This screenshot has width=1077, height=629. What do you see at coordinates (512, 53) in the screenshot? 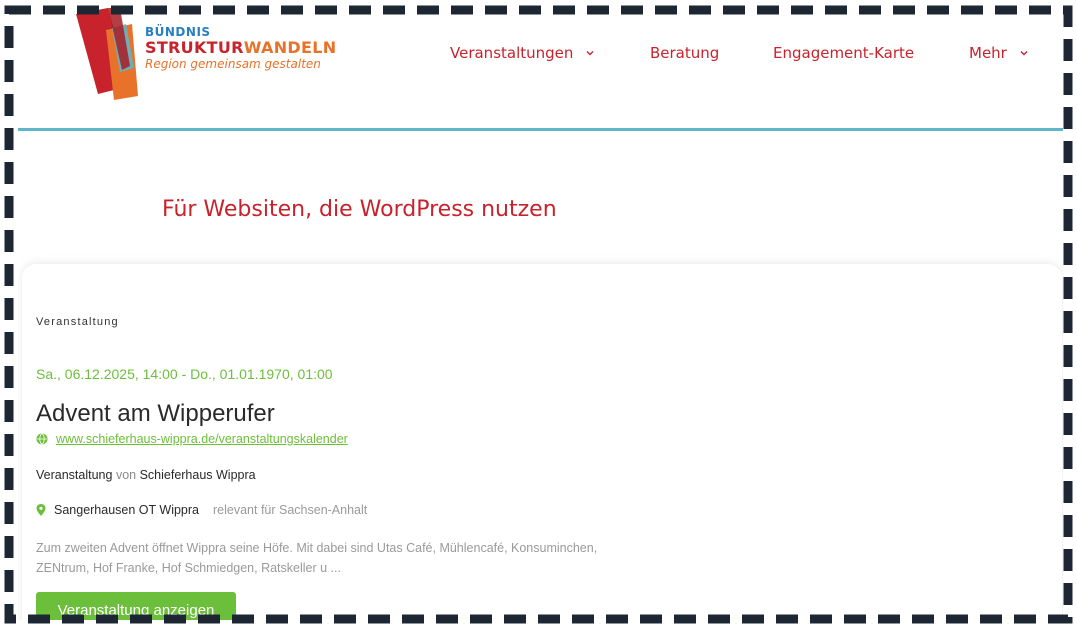
I see `nav-label: Veranstaltungen` at bounding box center [512, 53].